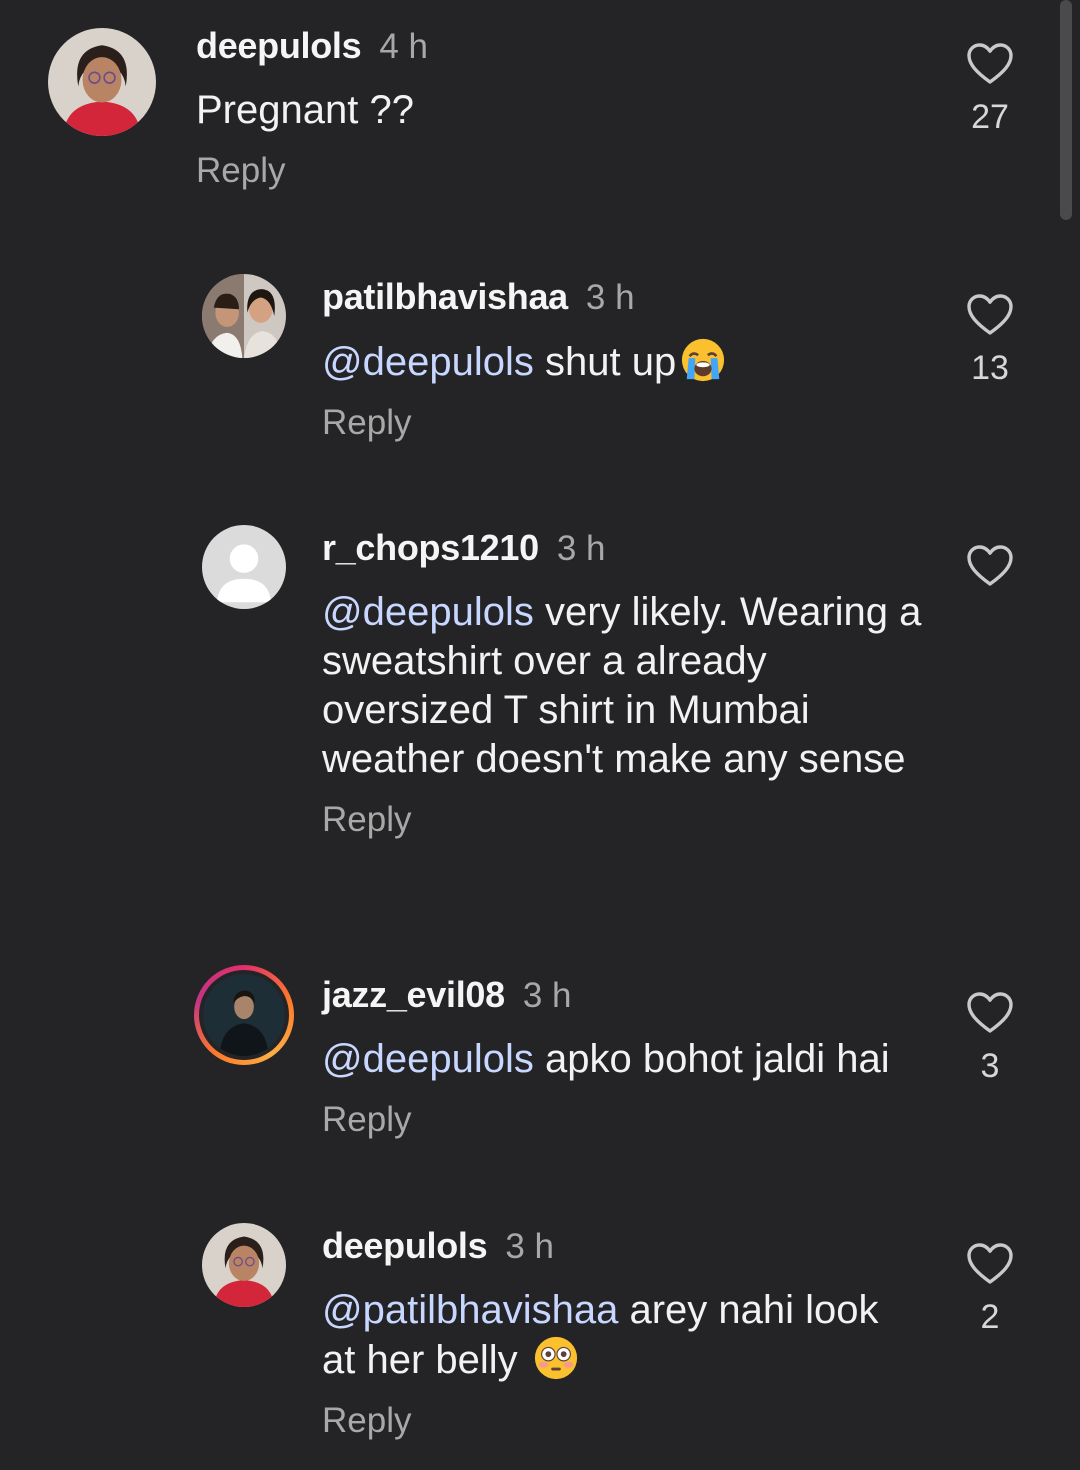 The width and height of the screenshot is (1080, 1470). I want to click on username: r_chops1210, so click(430, 547).